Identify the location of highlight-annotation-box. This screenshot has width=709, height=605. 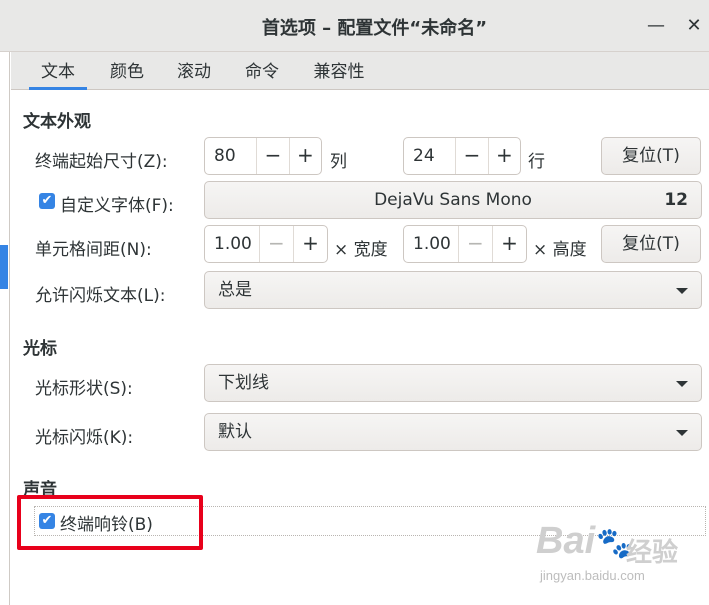
(110, 522).